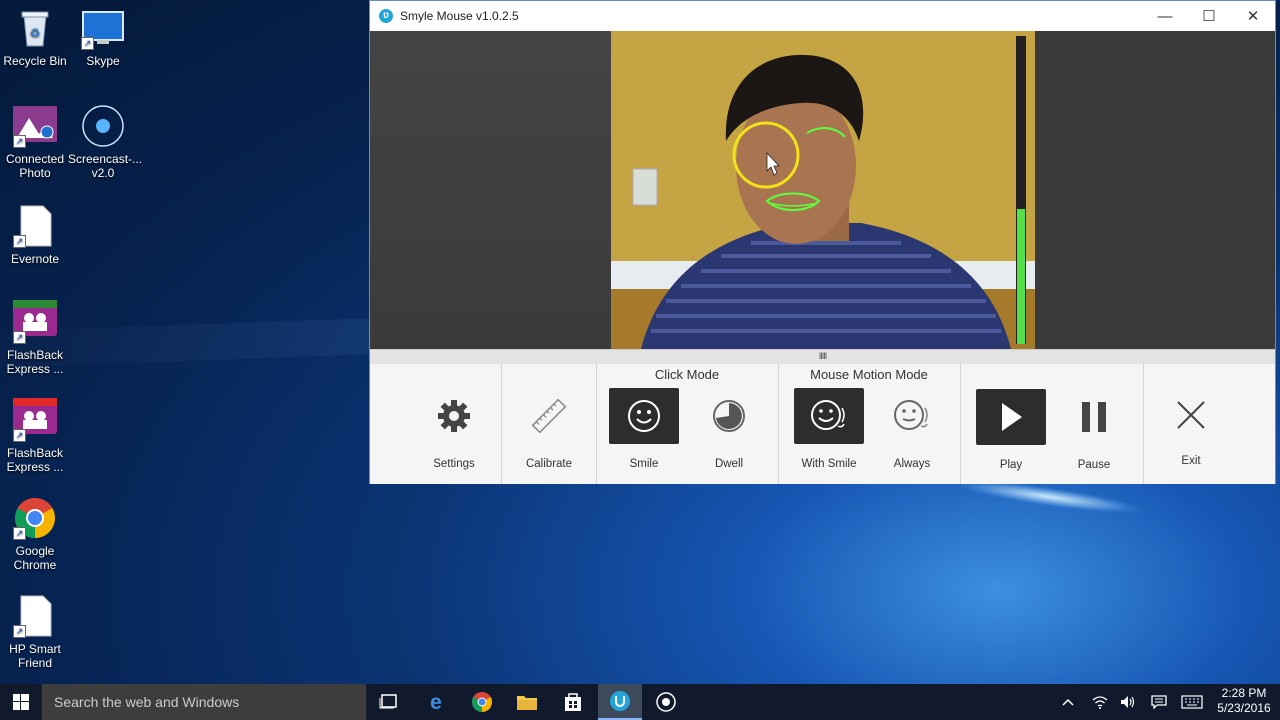 This screenshot has height=720, width=1280. What do you see at coordinates (1021, 276) in the screenshot?
I see `smile-level-fill` at bounding box center [1021, 276].